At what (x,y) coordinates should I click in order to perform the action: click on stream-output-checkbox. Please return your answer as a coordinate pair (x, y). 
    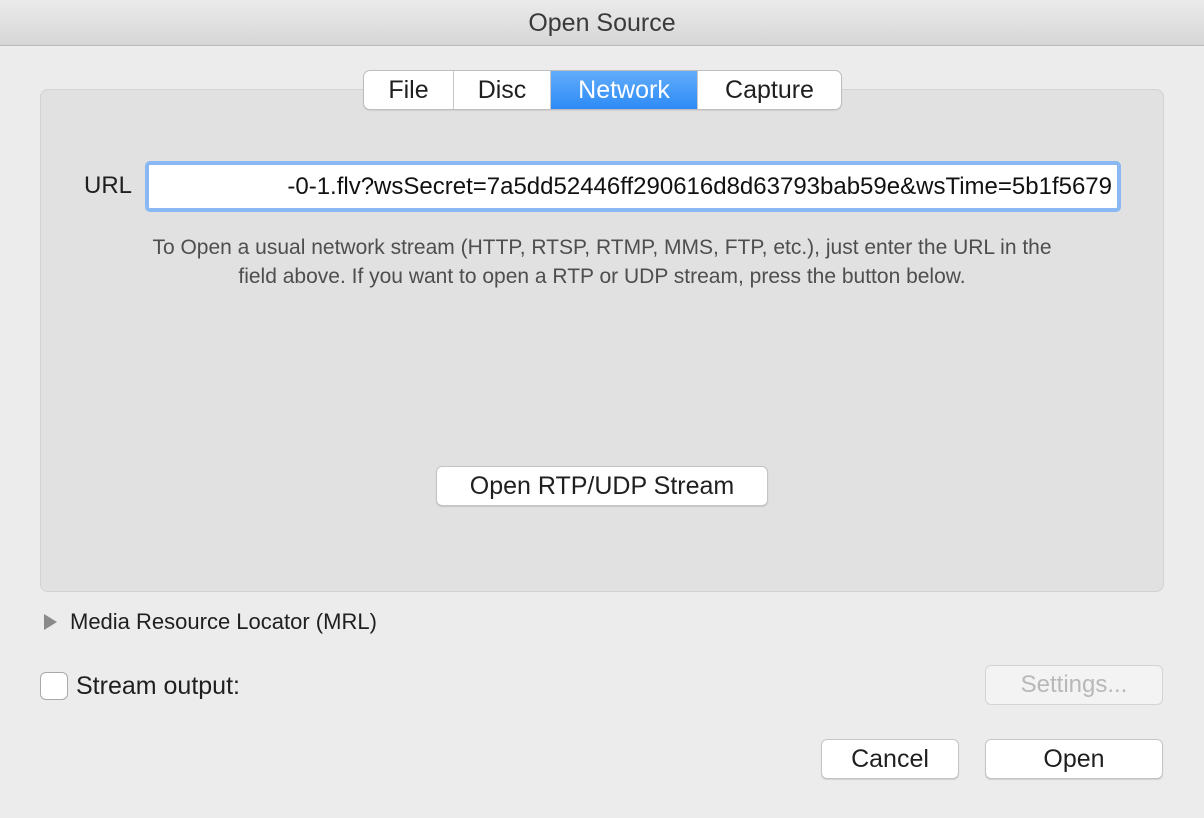
    Looking at the image, I should click on (54, 686).